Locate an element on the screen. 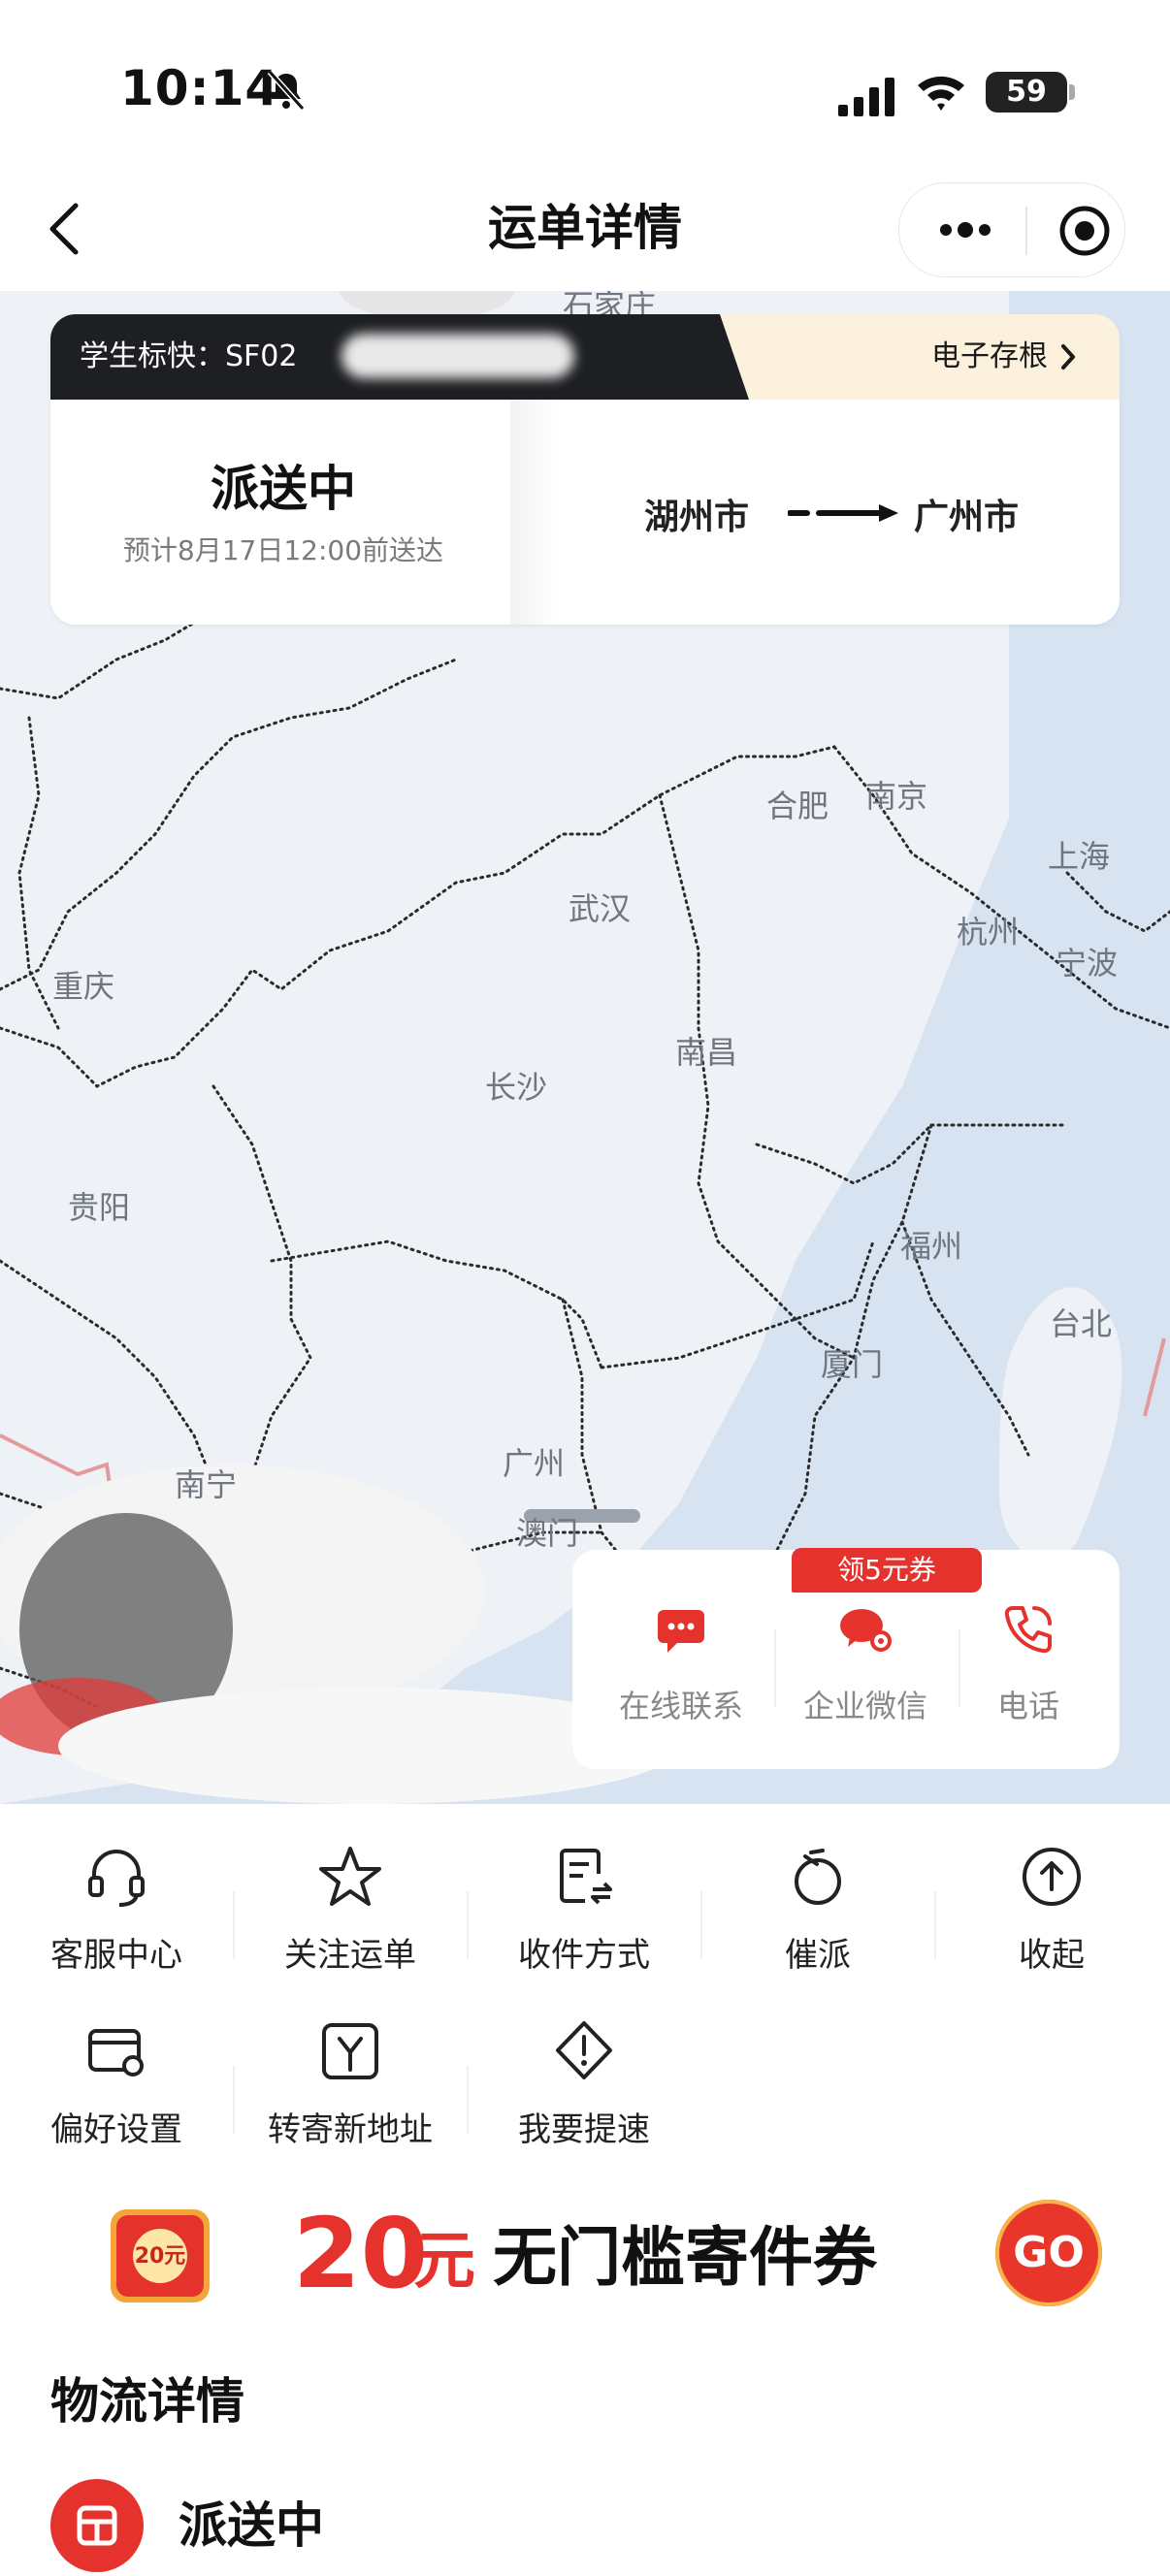 The width and height of the screenshot is (1170, 2576). phone-button: 电话 is located at coordinates (1028, 1663).